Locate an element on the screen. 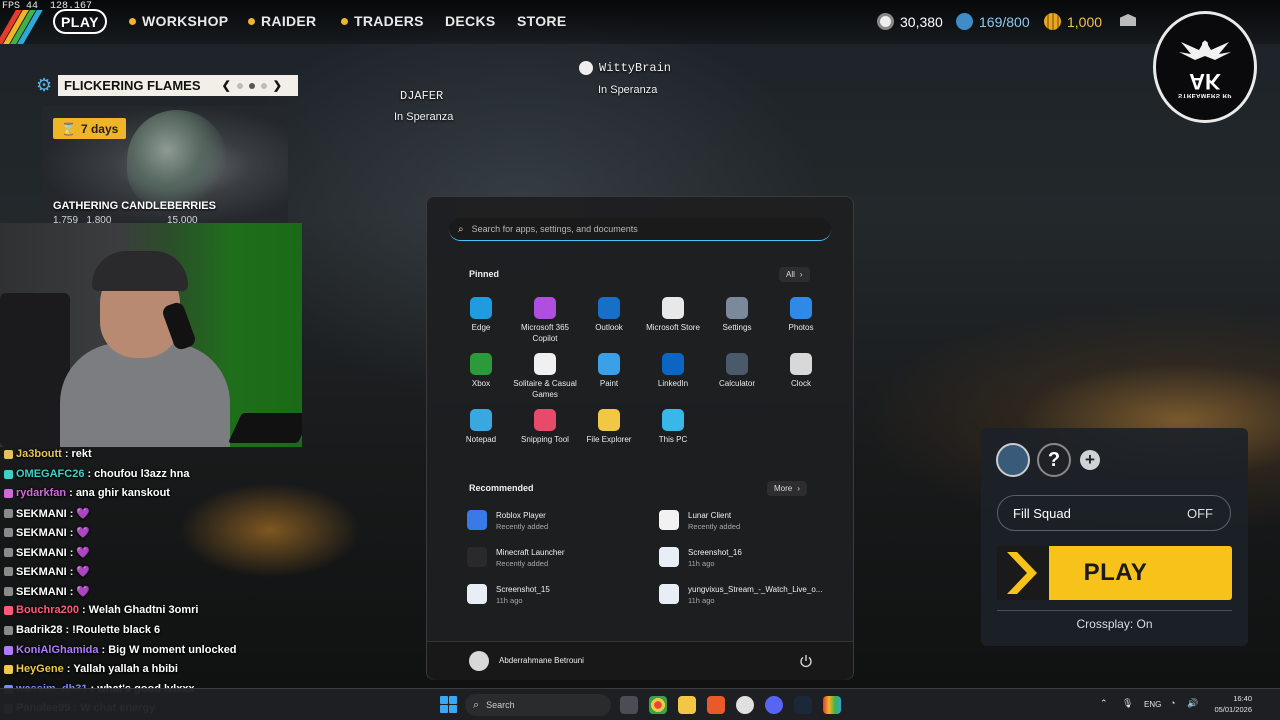 This screenshot has width=1280, height=720. gear-icon is located at coordinates (737, 308).